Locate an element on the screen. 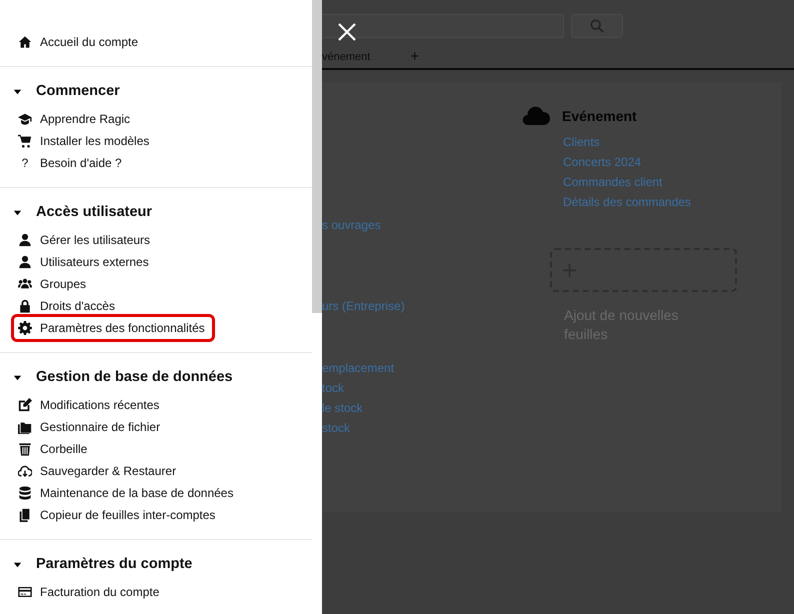 Image resolution: width=794 pixels, height=614 pixels. menu-item: Accueil du compte is located at coordinates (156, 42).